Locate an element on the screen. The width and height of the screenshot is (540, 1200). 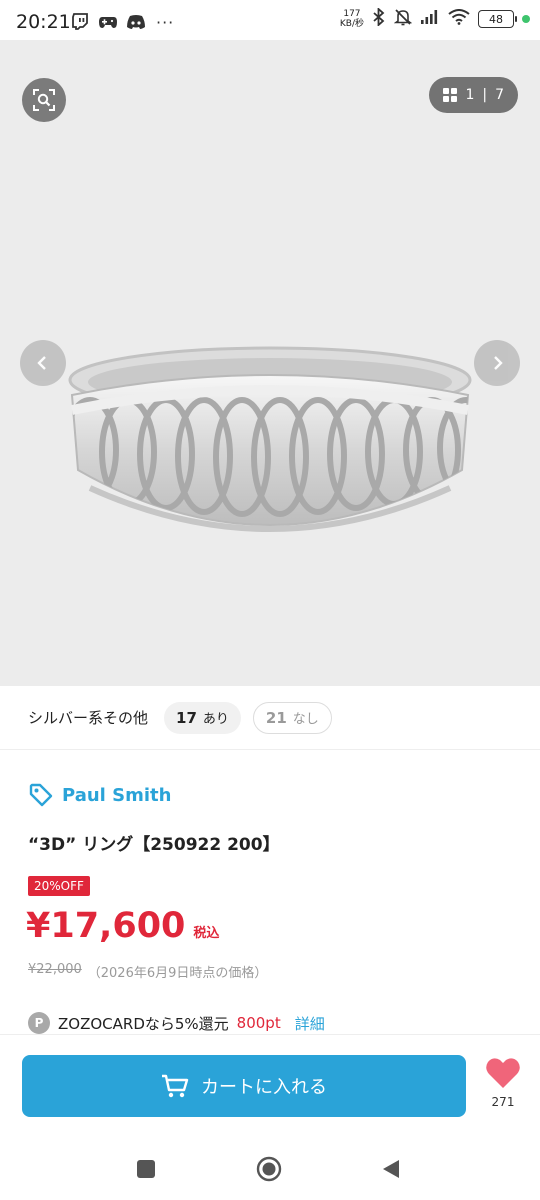
home-circle-icon is located at coordinates (269, 1169).